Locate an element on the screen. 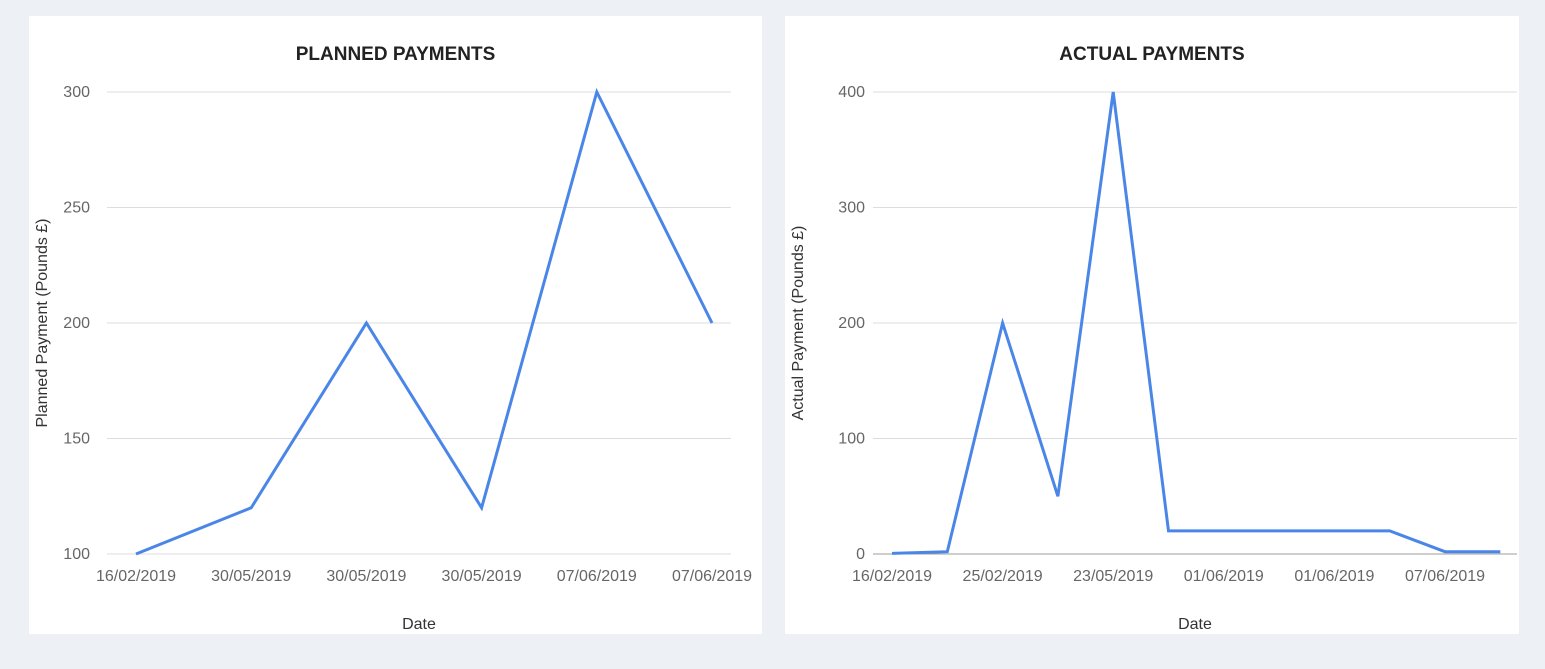  x-tick-label: 25/02/2019 is located at coordinates (1003, 576).